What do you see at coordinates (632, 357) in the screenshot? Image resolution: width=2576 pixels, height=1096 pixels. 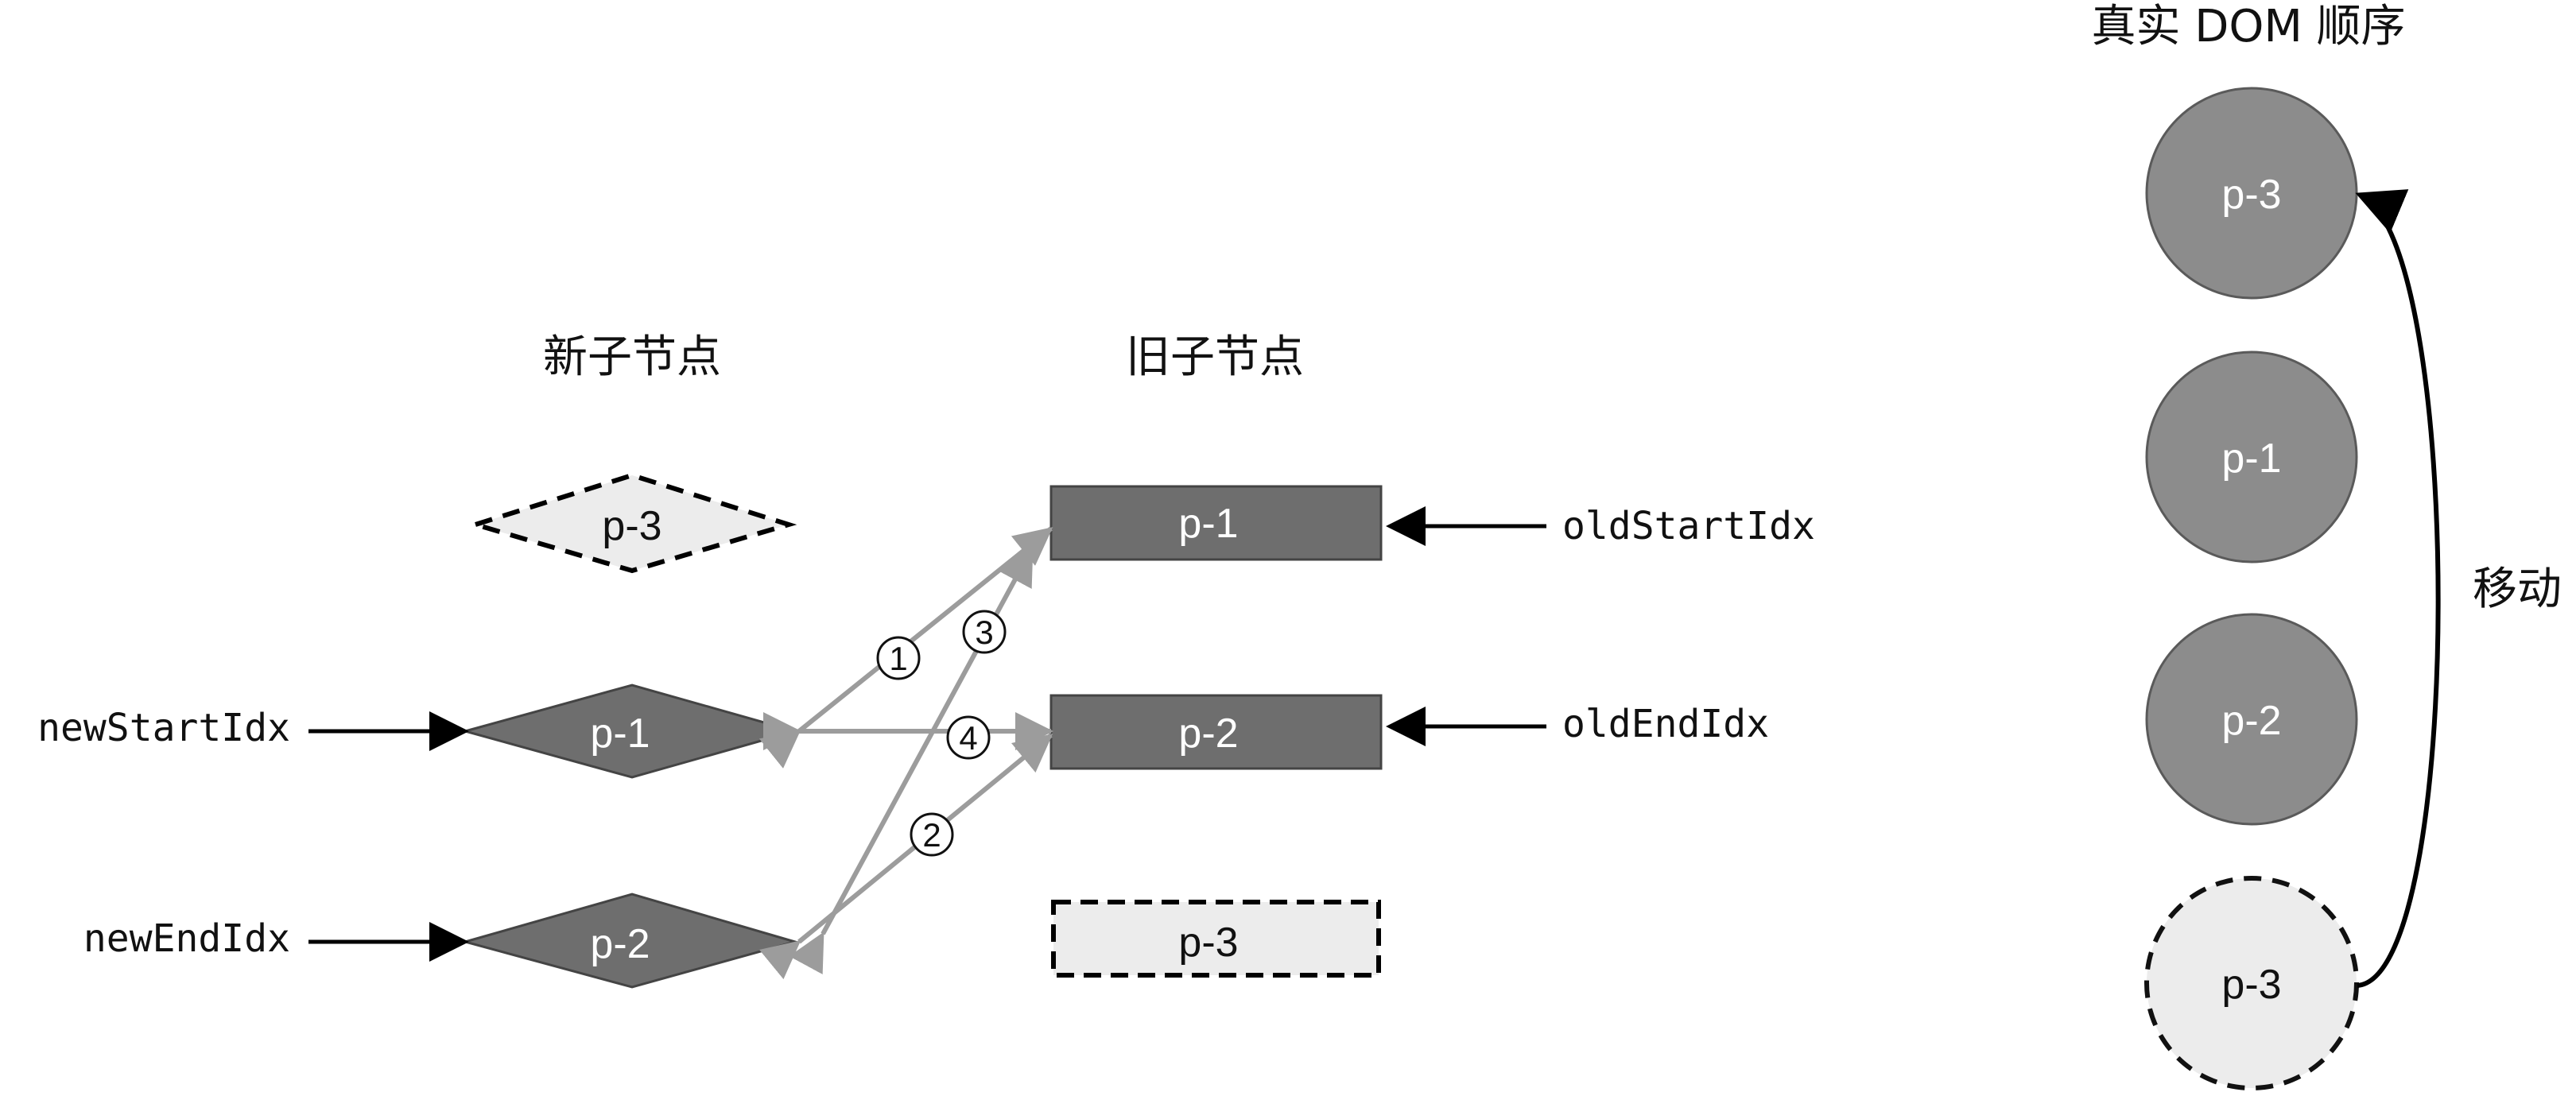 I see `new-children-title: 新子节点` at bounding box center [632, 357].